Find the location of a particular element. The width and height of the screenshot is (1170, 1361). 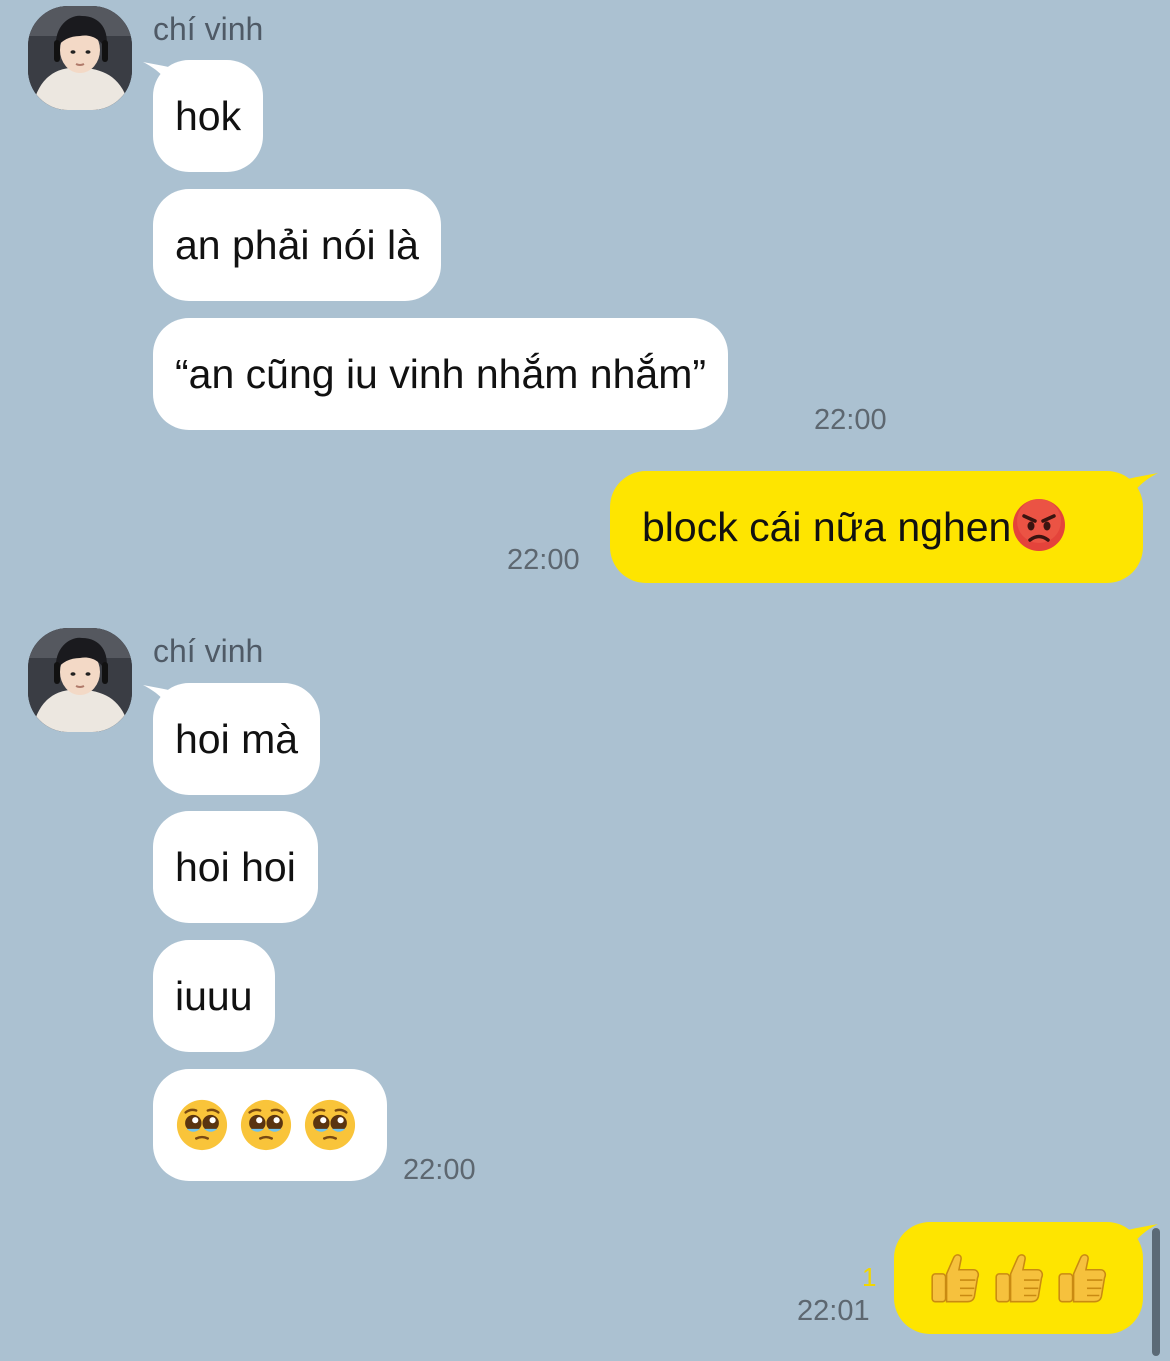

message-text: block cái nữa nghen is located at coordinates (827, 527).